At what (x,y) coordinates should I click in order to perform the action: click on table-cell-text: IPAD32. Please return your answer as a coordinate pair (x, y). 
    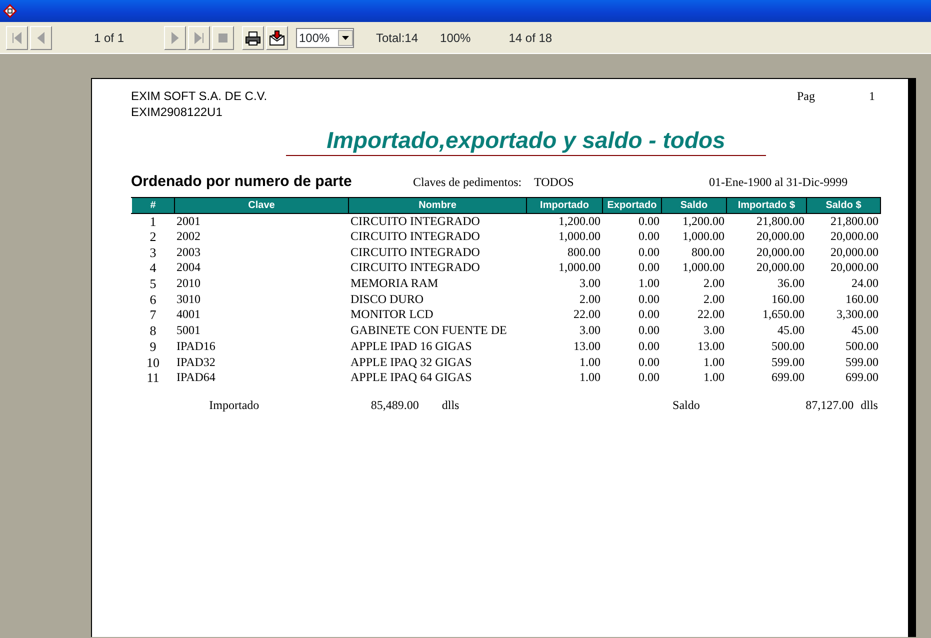
    Looking at the image, I should click on (196, 362).